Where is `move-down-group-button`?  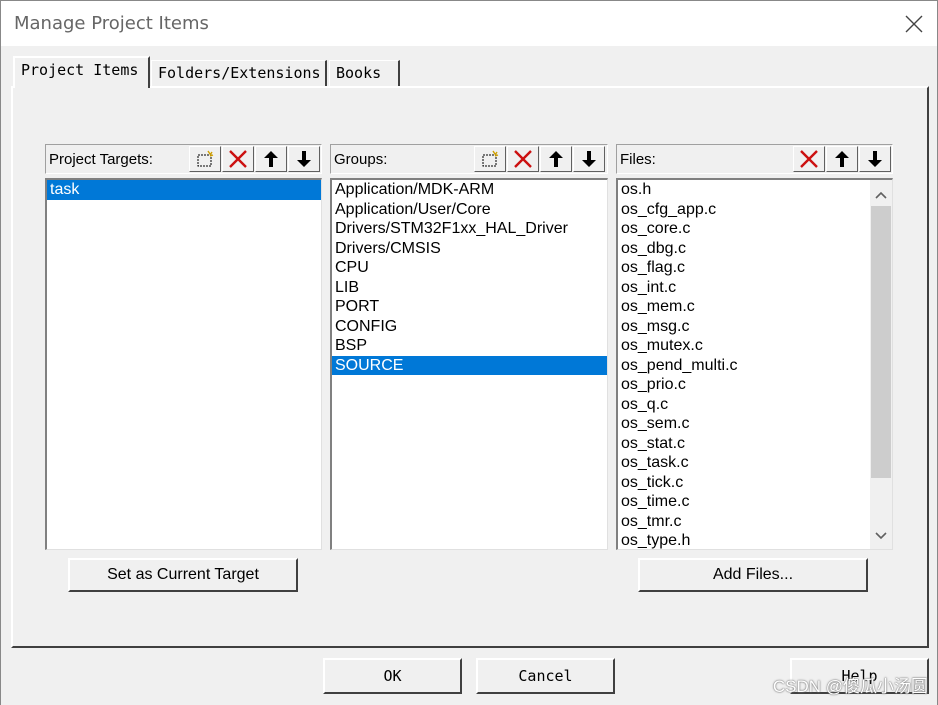 move-down-group-button is located at coordinates (589, 159).